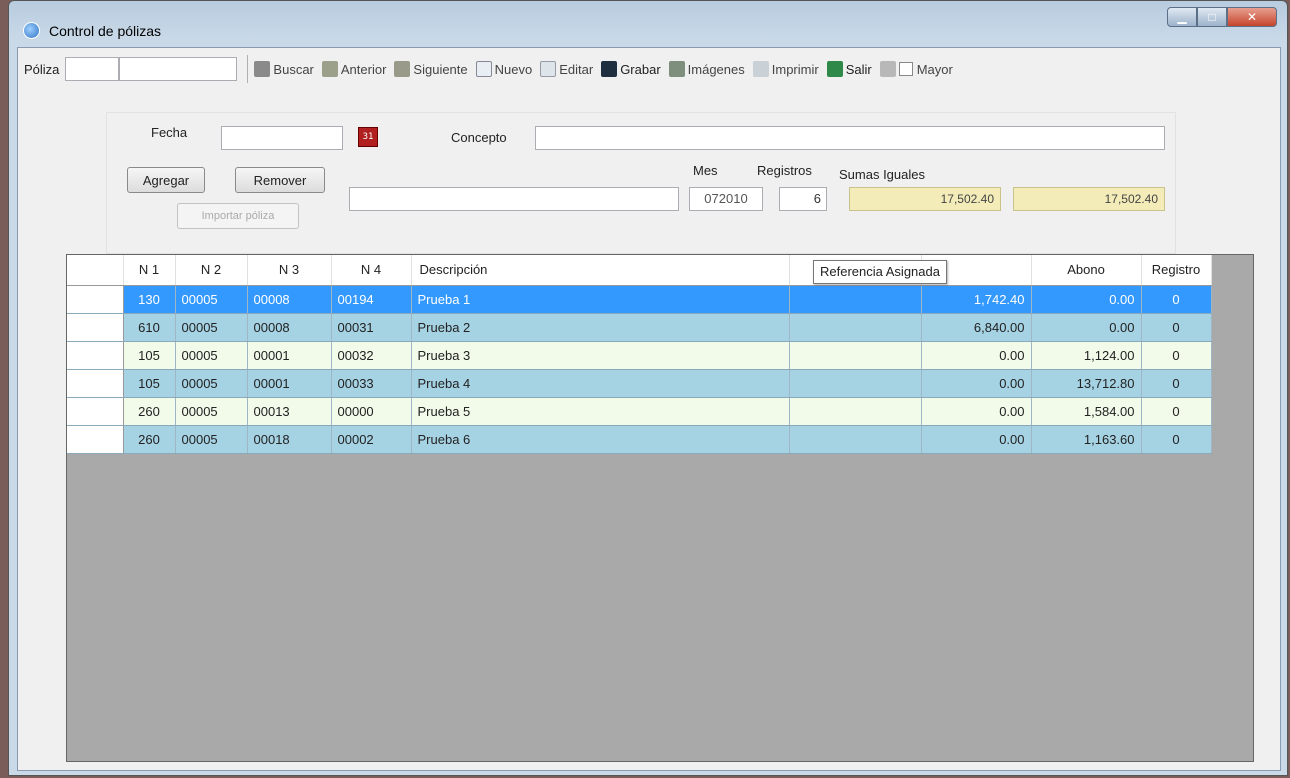 This screenshot has width=1290, height=778. I want to click on mayor-toggle: Mayor, so click(916, 69).